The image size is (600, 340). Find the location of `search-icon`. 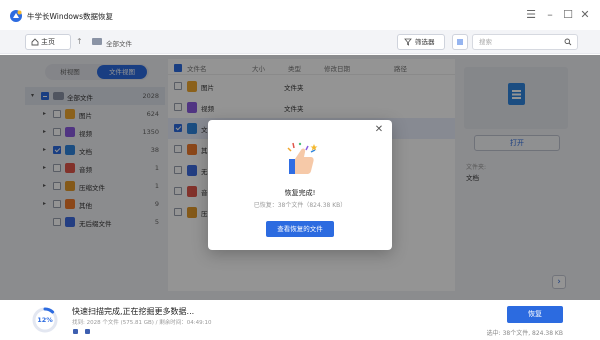

search-icon is located at coordinates (568, 42).